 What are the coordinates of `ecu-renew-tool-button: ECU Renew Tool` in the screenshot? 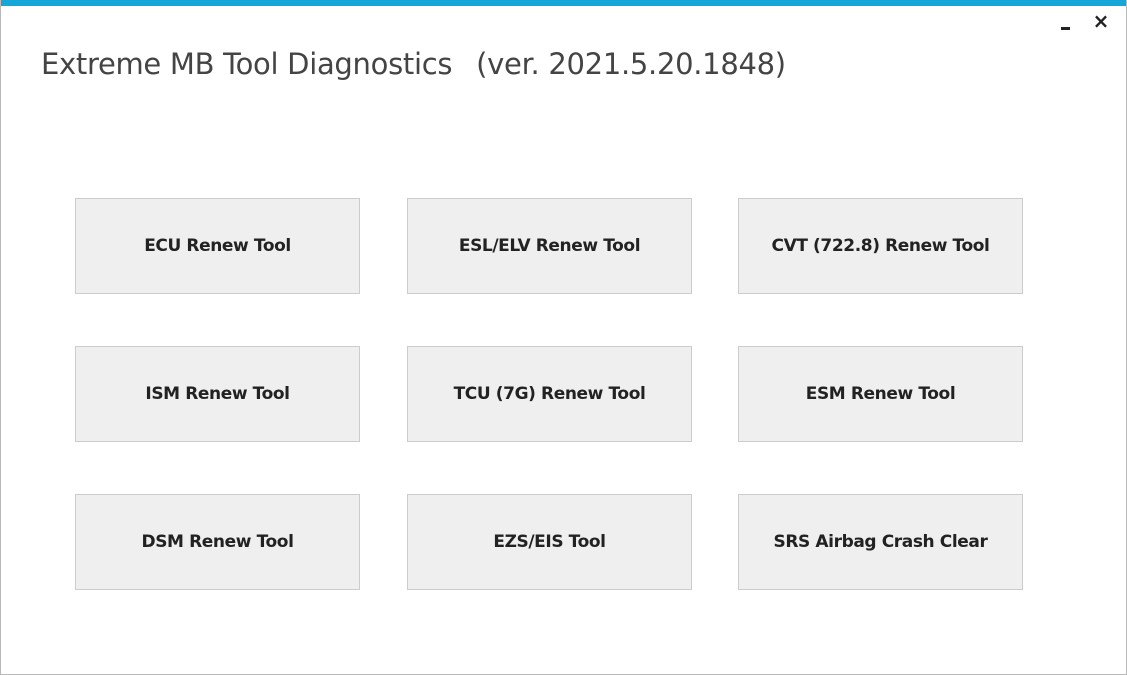 It's located at (217, 246).